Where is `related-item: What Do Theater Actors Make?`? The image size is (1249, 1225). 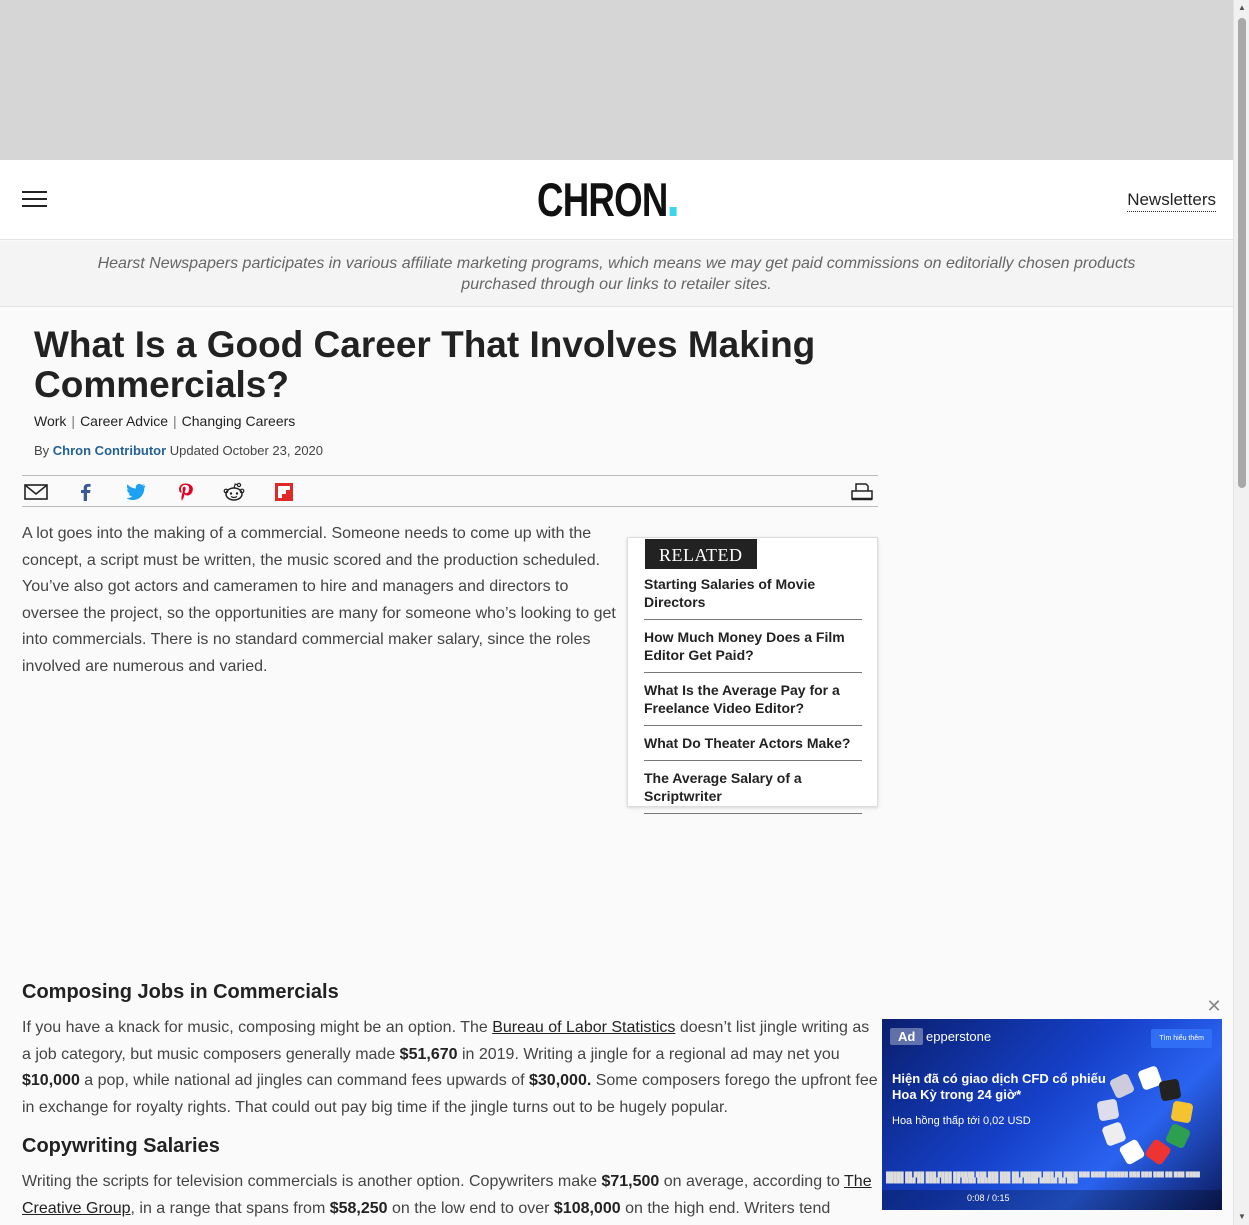
related-item: What Do Theater Actors Make? is located at coordinates (753, 747).